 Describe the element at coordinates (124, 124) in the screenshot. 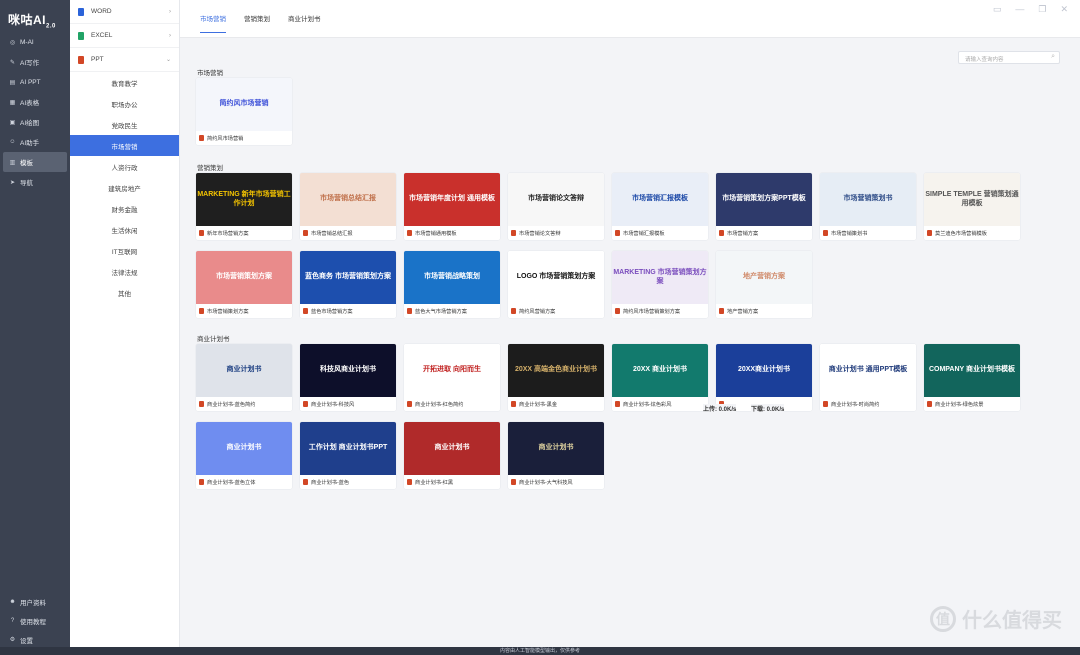

I see `subcategory-item: 党政民生` at that location.